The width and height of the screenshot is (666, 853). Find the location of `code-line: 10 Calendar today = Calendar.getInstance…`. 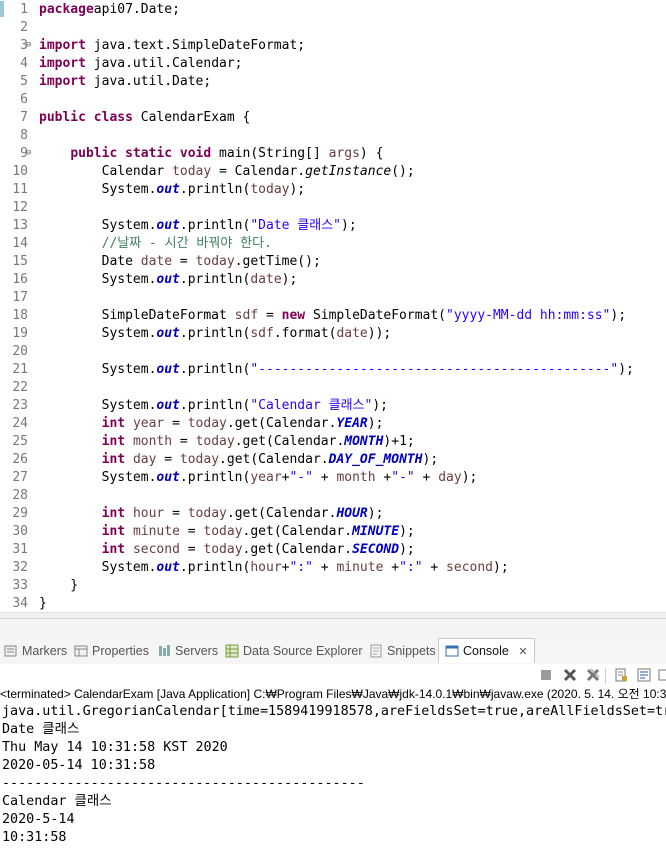

code-line: 10 Calendar today = Calendar.getInstance… is located at coordinates (333, 172).